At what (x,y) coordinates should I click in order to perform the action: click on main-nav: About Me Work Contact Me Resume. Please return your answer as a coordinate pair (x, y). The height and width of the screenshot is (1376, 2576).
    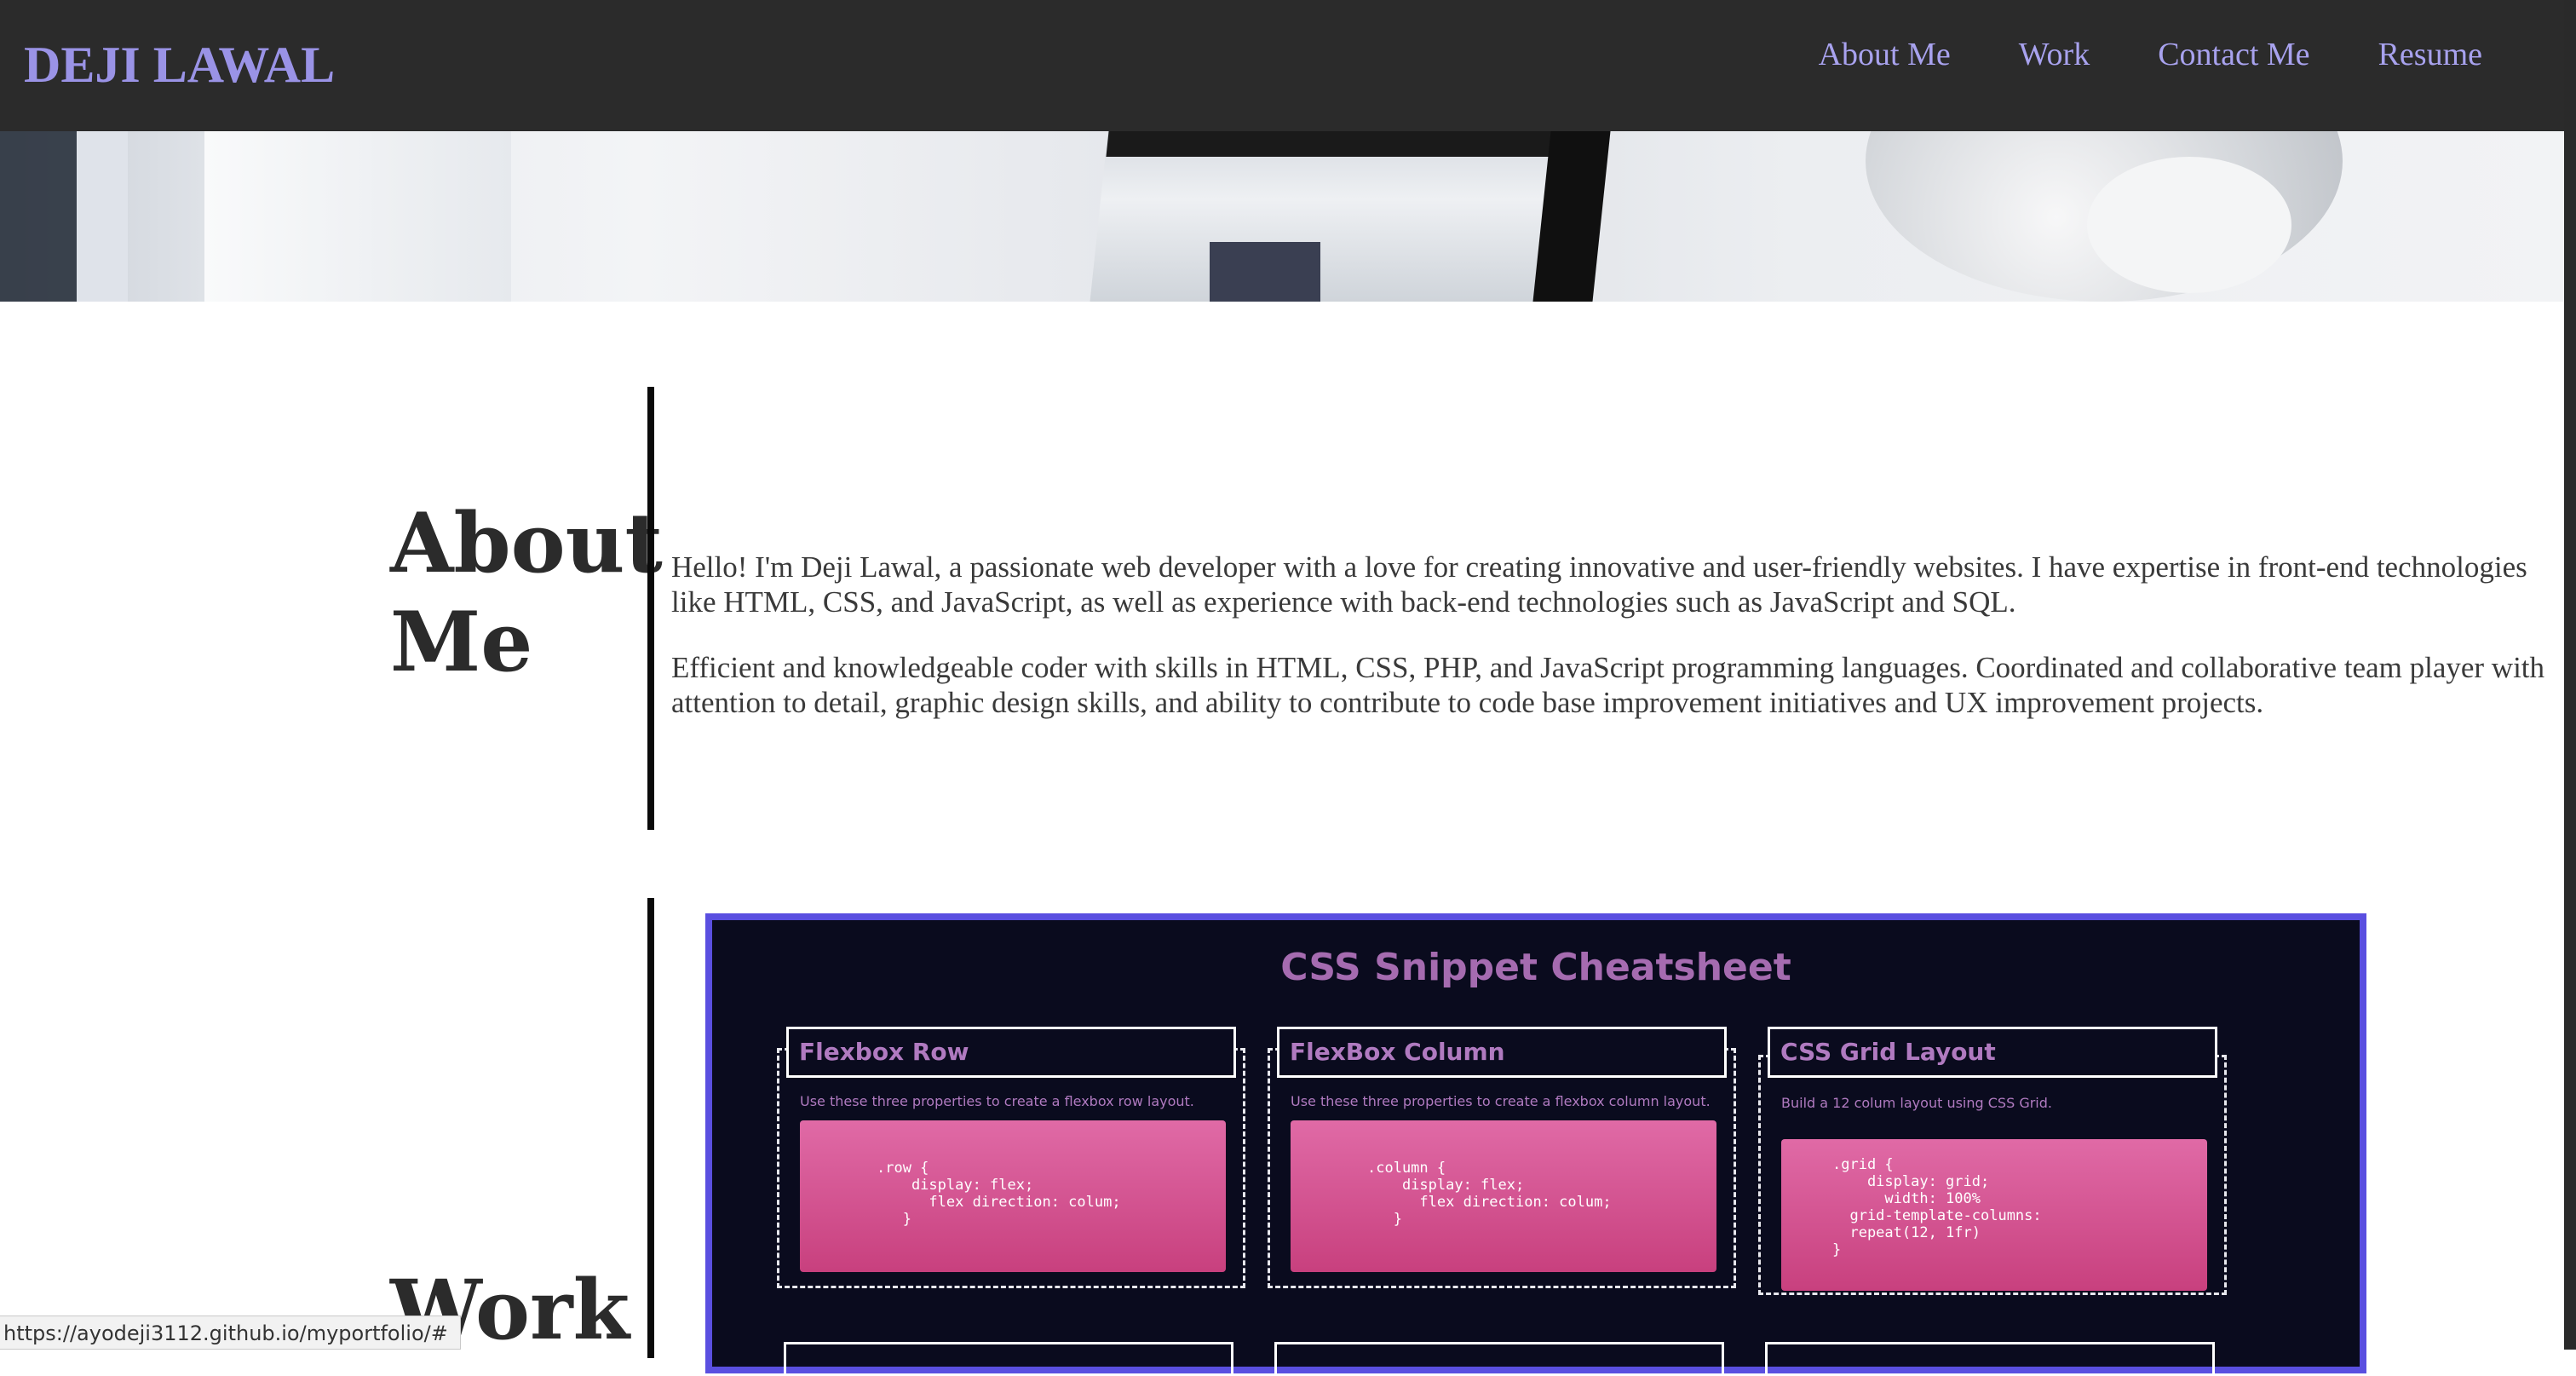
    Looking at the image, I should click on (2117, 55).